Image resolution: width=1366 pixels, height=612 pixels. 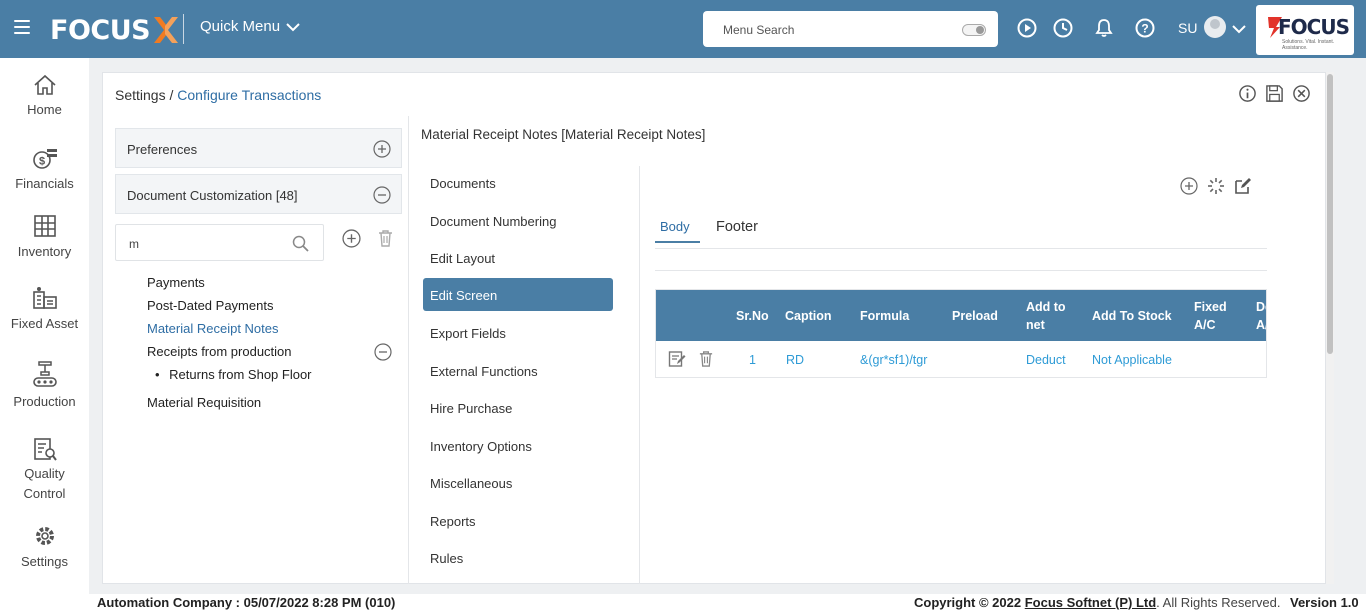 What do you see at coordinates (518, 370) in the screenshot?
I see `menu-item-external-functions: External Functions` at bounding box center [518, 370].